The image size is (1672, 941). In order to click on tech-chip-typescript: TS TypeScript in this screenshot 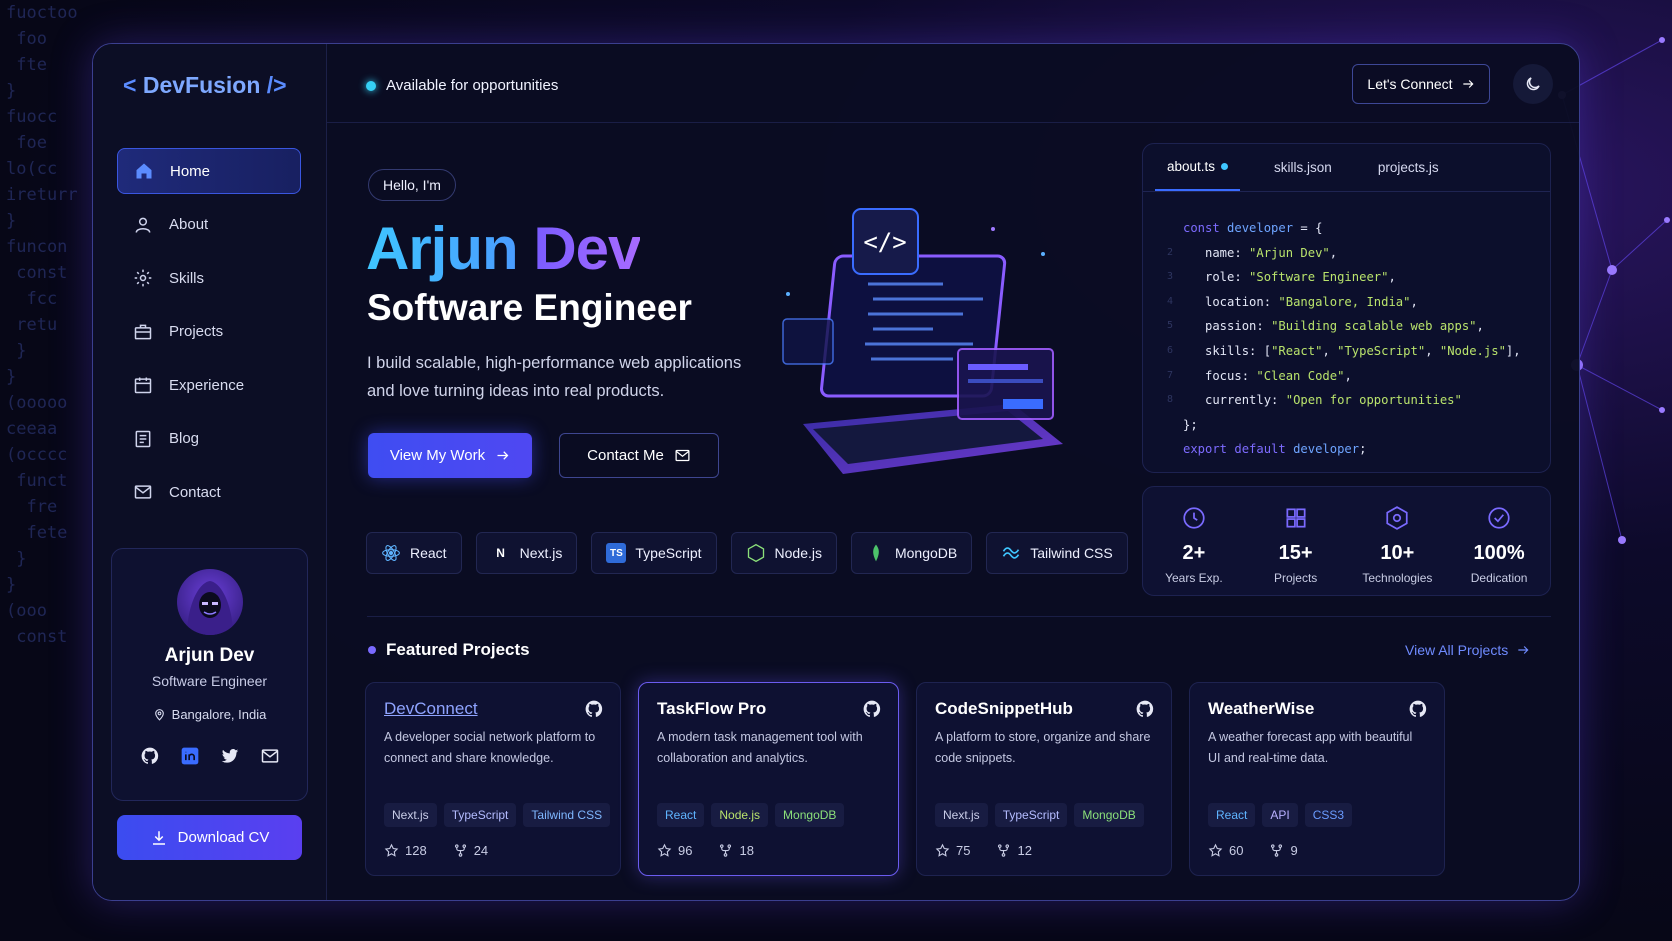, I will do `click(654, 553)`.